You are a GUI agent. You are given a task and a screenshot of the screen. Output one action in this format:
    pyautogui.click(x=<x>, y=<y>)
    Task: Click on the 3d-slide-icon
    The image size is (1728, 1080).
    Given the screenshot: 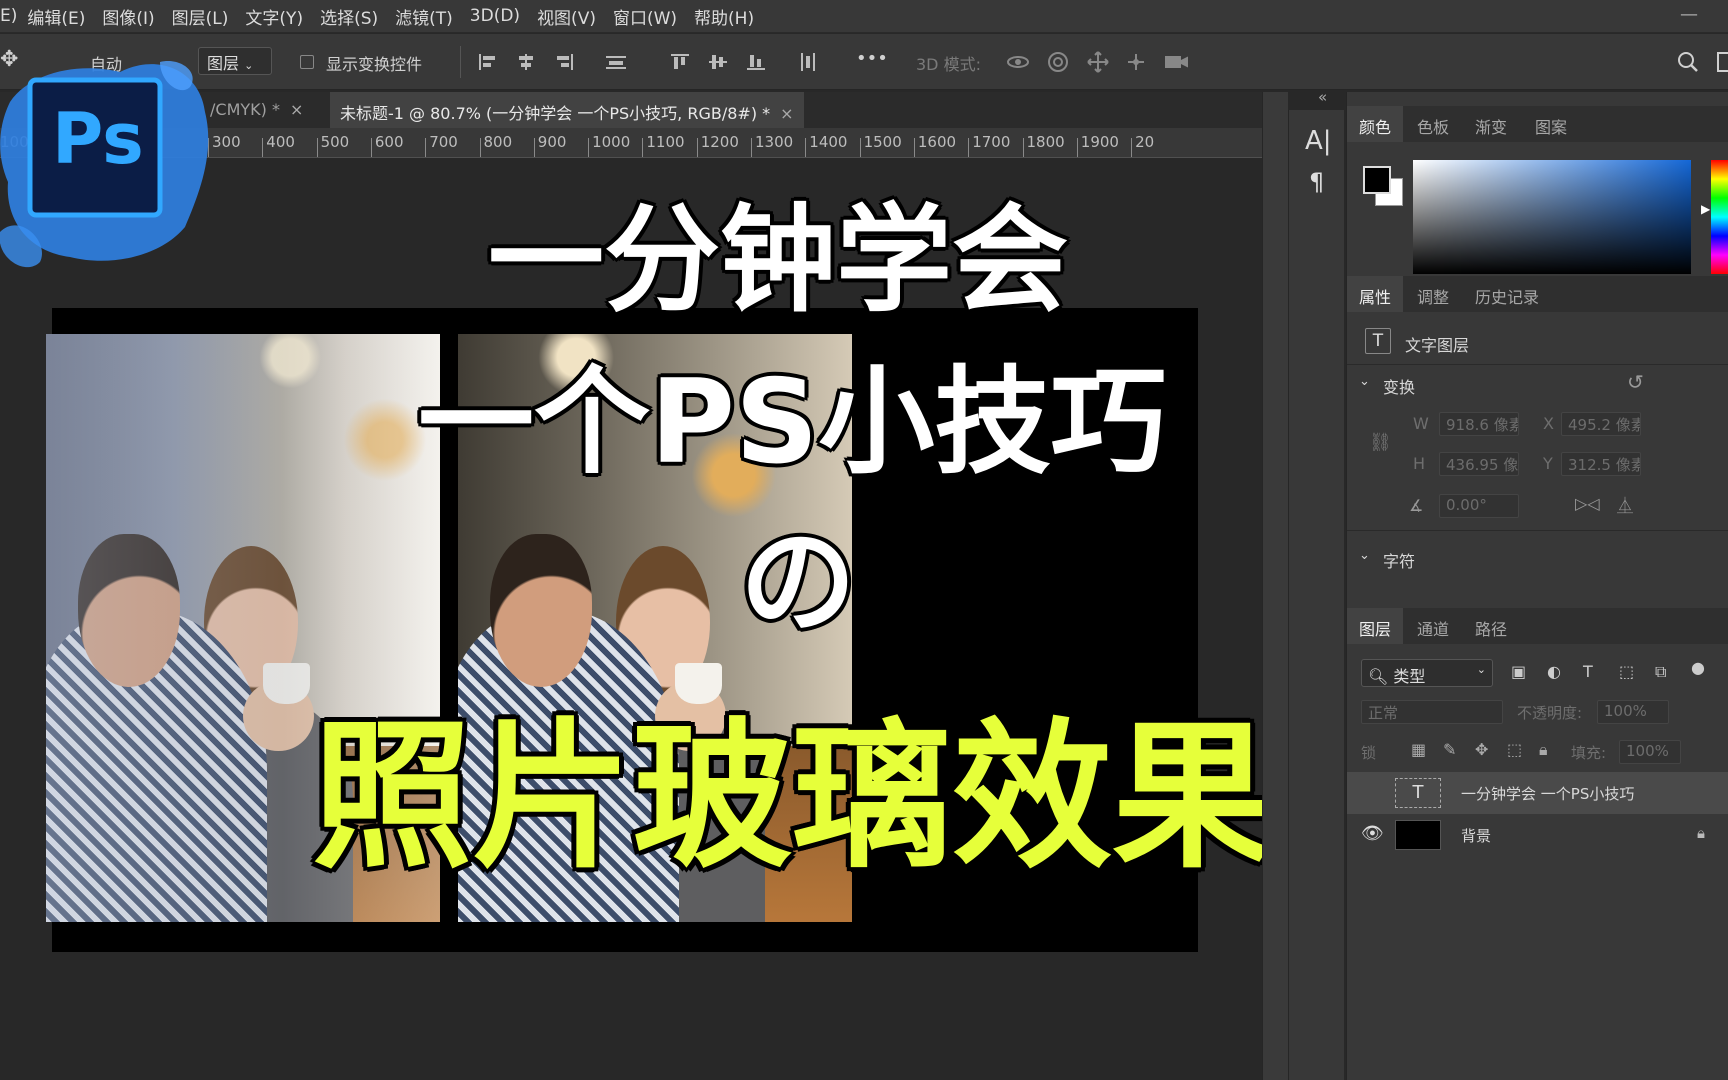 What is the action you would take?
    pyautogui.click(x=1136, y=62)
    